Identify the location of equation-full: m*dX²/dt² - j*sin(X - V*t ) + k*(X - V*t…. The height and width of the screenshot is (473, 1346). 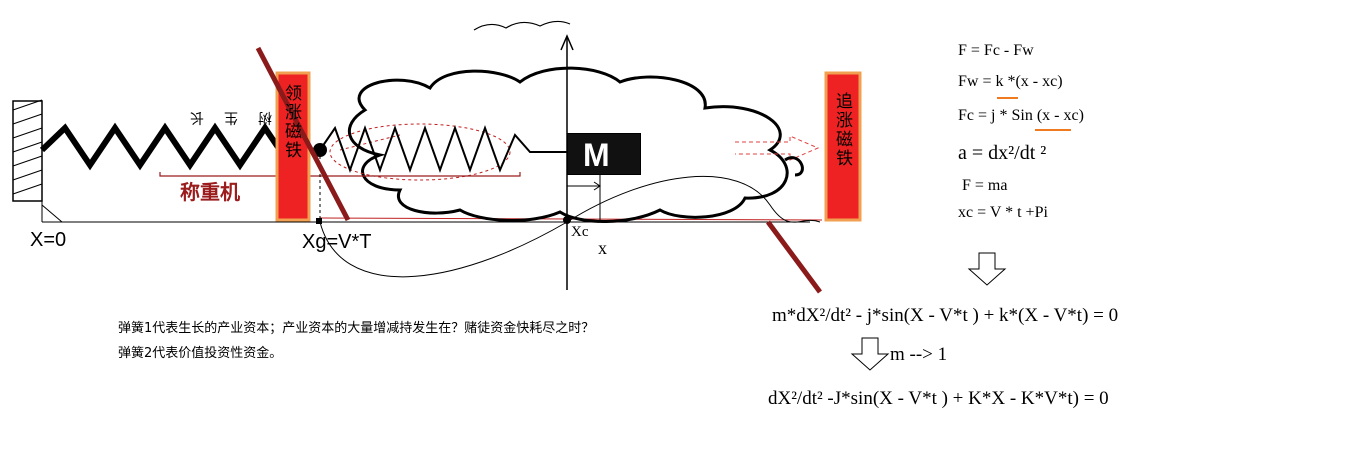
(945, 315).